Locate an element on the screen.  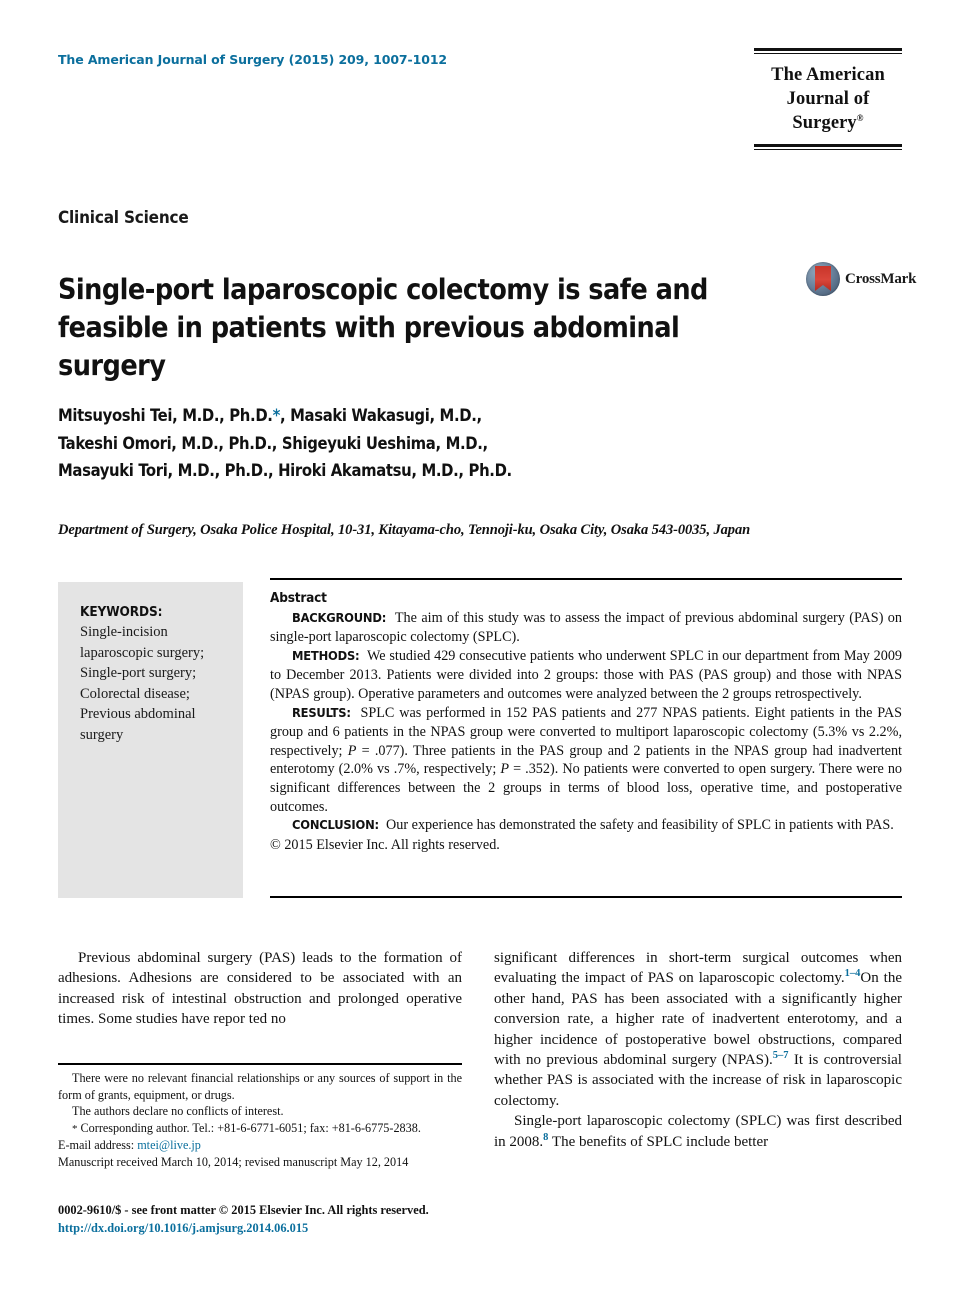
email-link: mtei@live.jp is located at coordinates (169, 1145).